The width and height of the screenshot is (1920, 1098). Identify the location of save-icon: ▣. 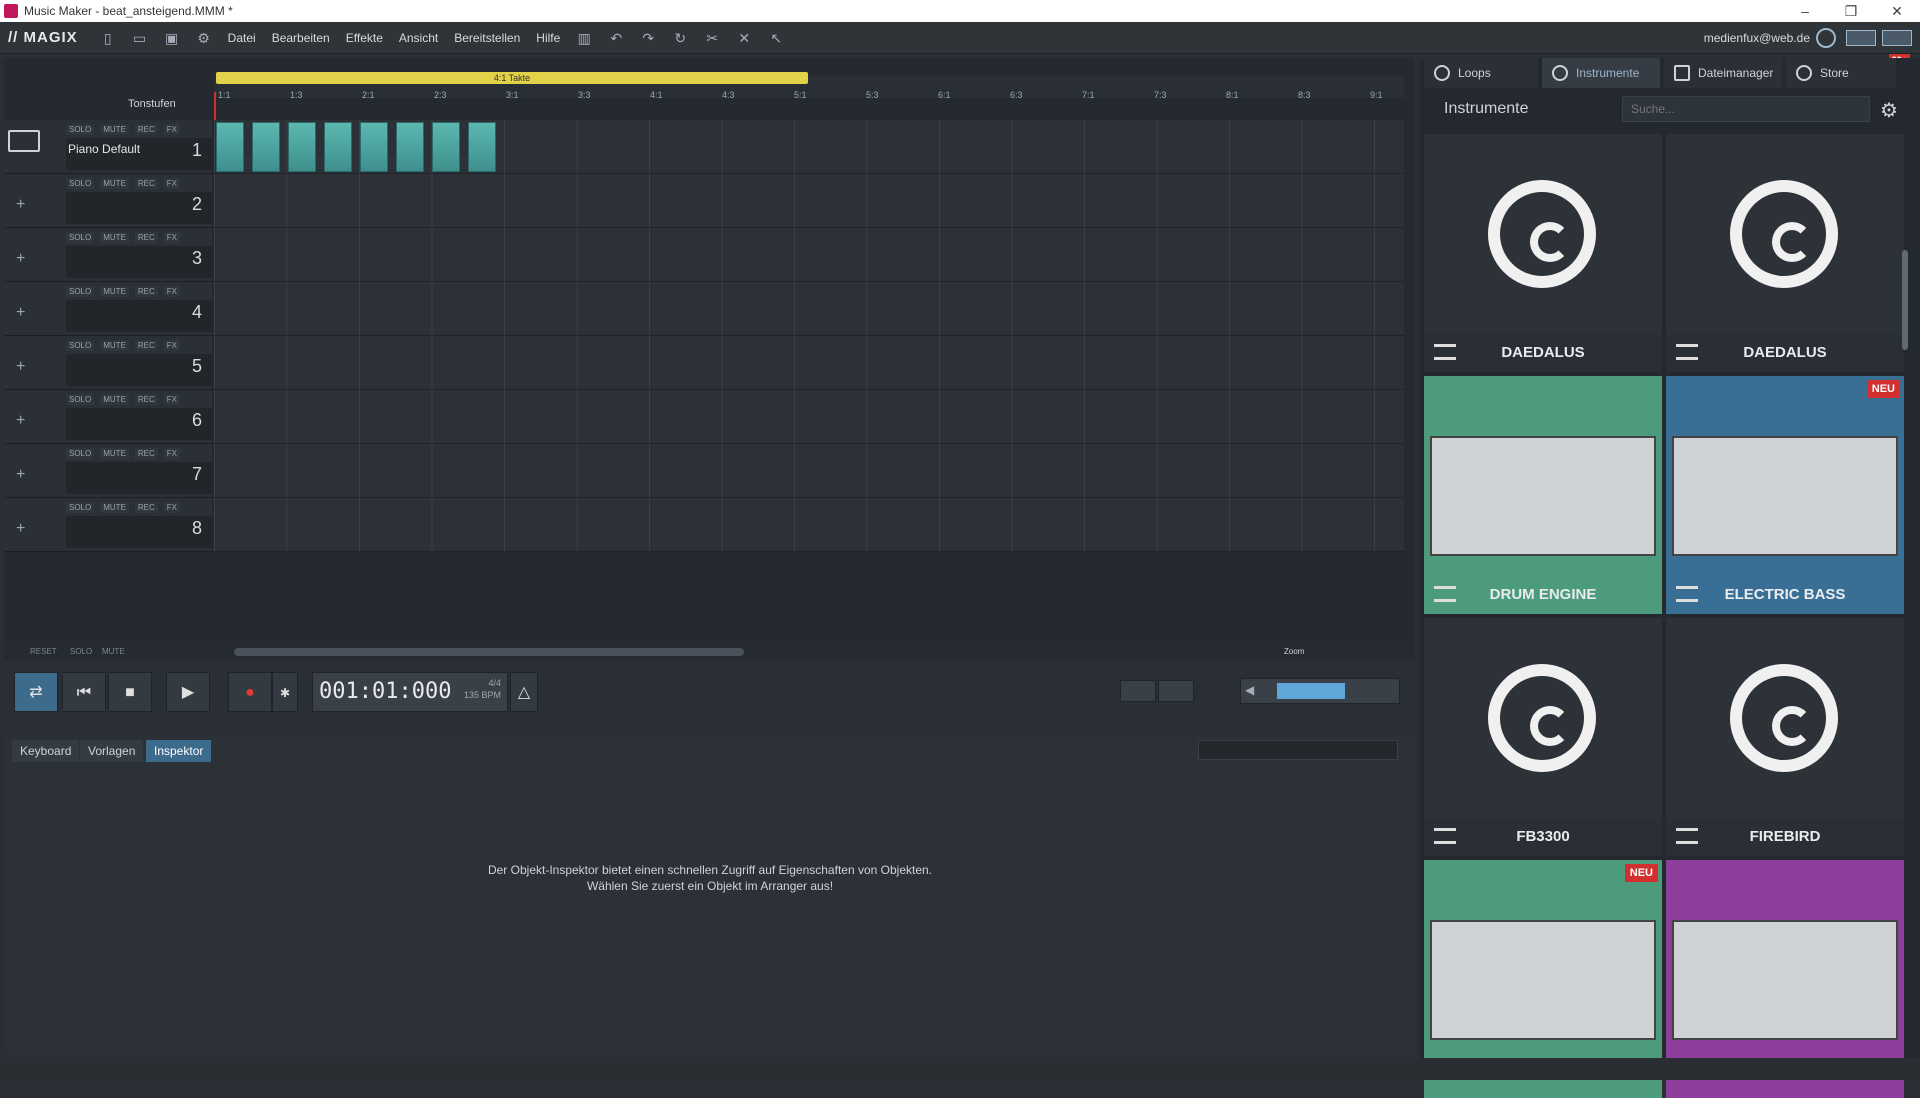
(172, 38).